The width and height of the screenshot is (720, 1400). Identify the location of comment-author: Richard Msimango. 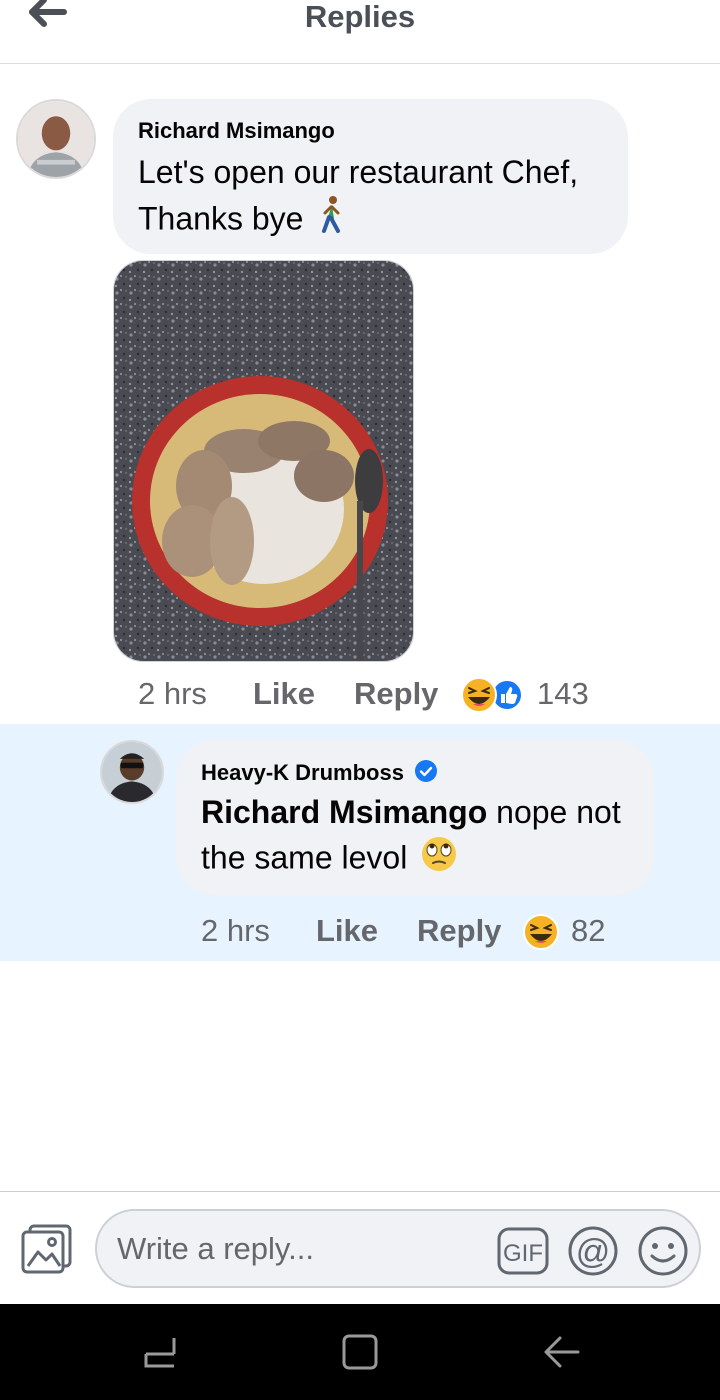
(236, 131).